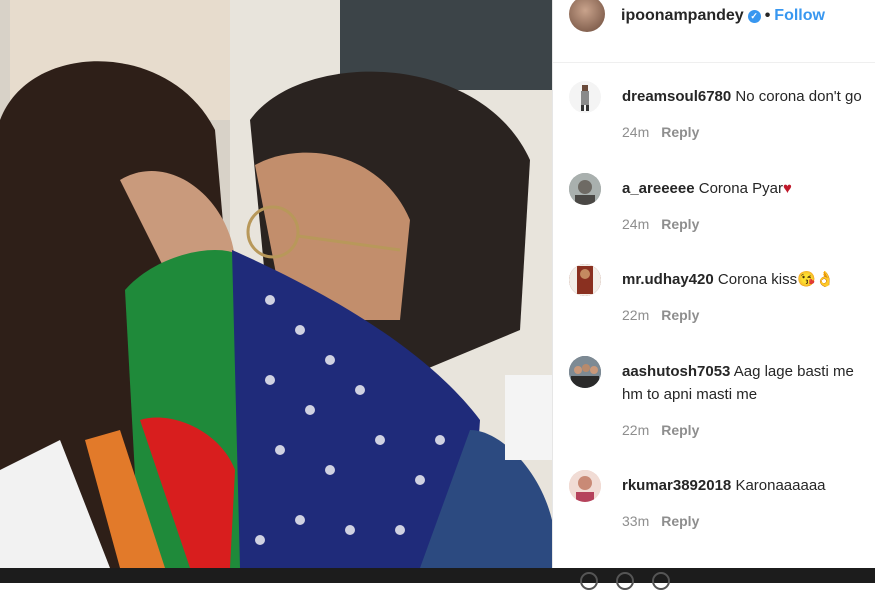 The width and height of the screenshot is (875, 590). I want to click on commenter-username: a_areeeee, so click(658, 188).